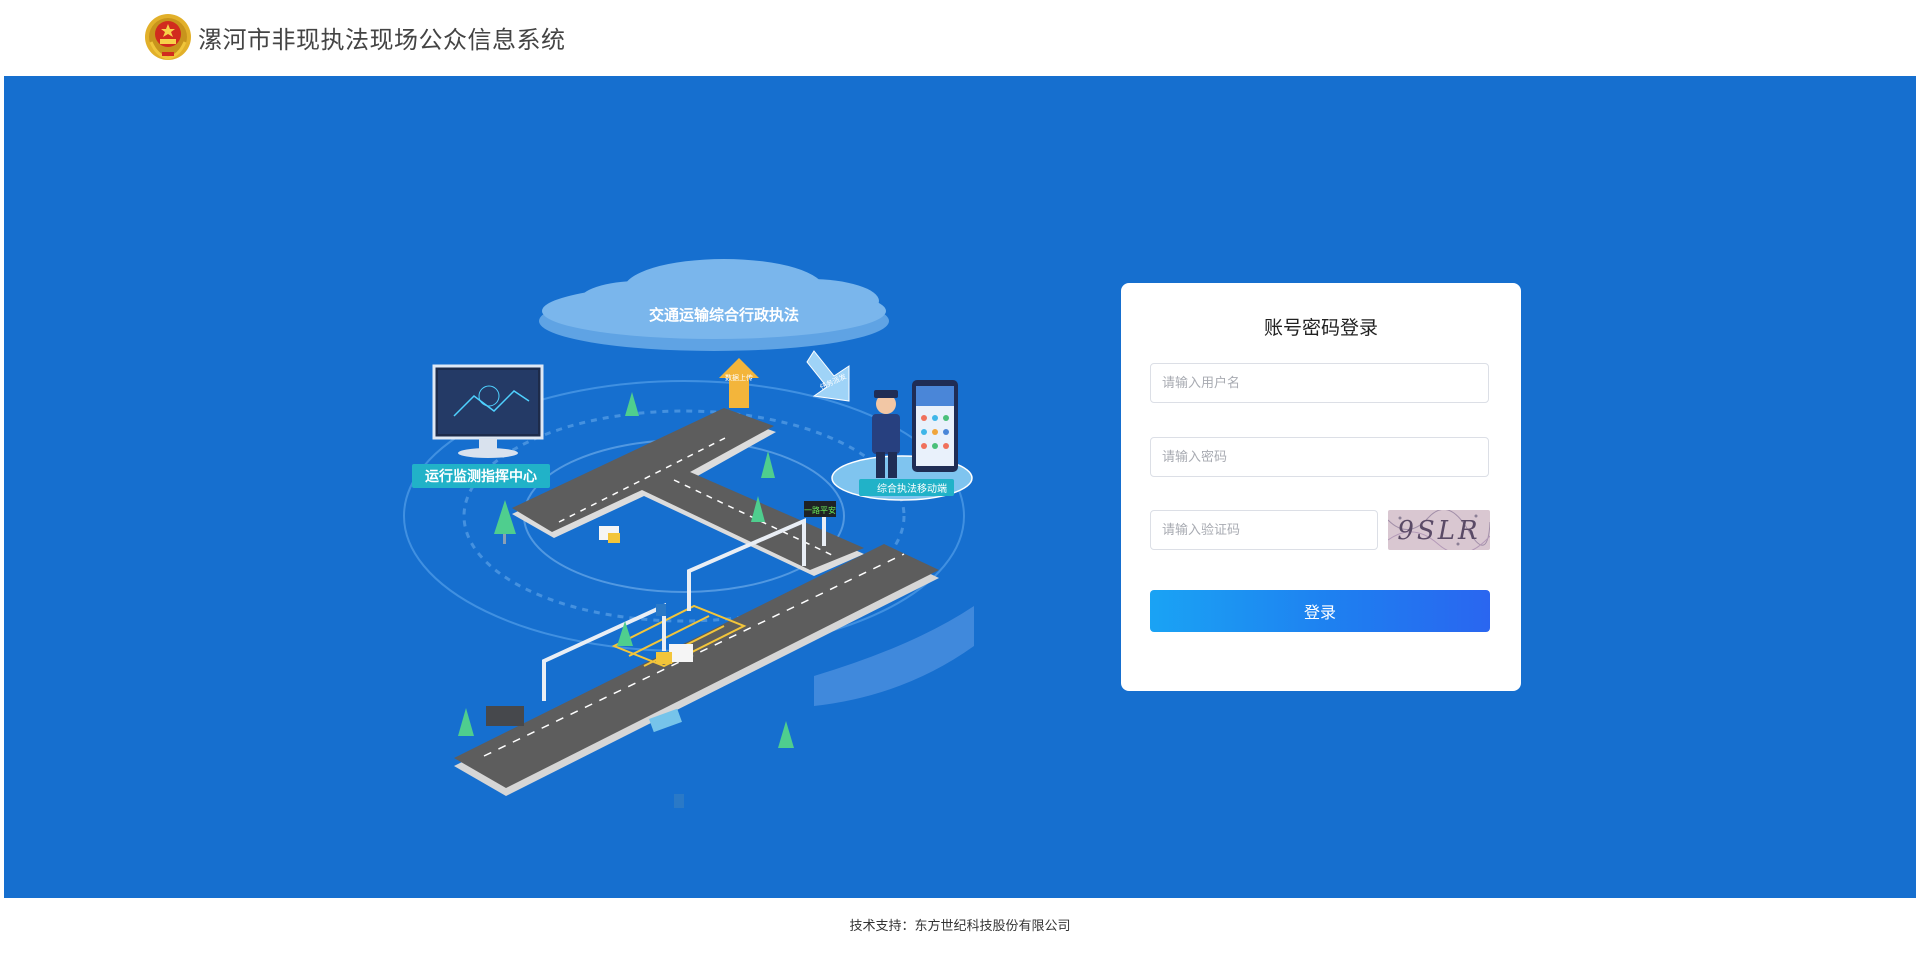  What do you see at coordinates (1321, 487) in the screenshot?
I see `login-card: 账号密码登录 9SLR 登录` at bounding box center [1321, 487].